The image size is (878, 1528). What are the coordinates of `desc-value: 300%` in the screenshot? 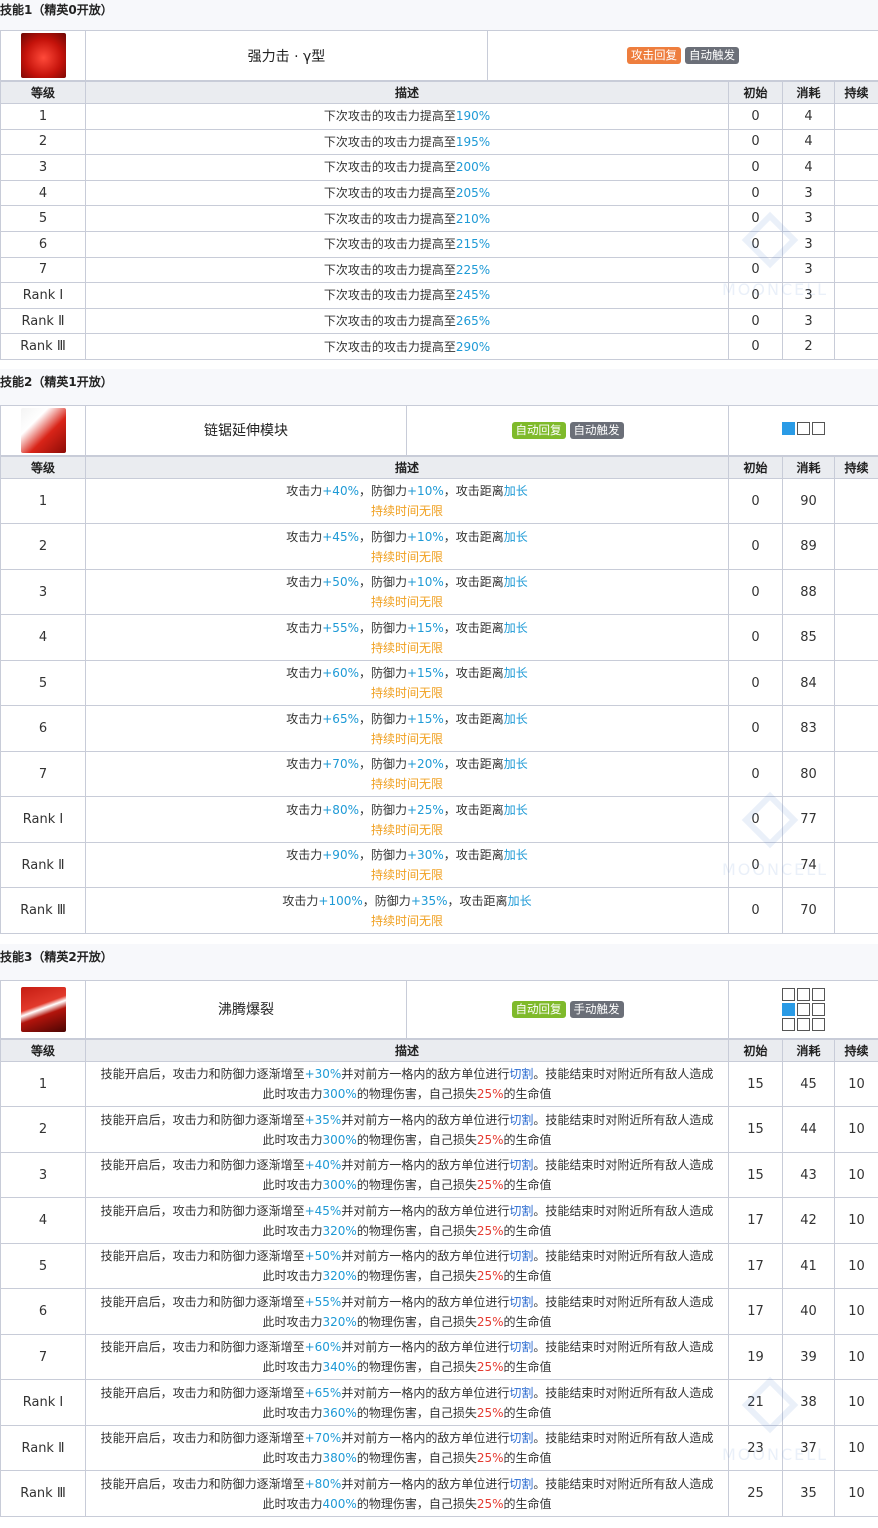 It's located at (339, 1094).